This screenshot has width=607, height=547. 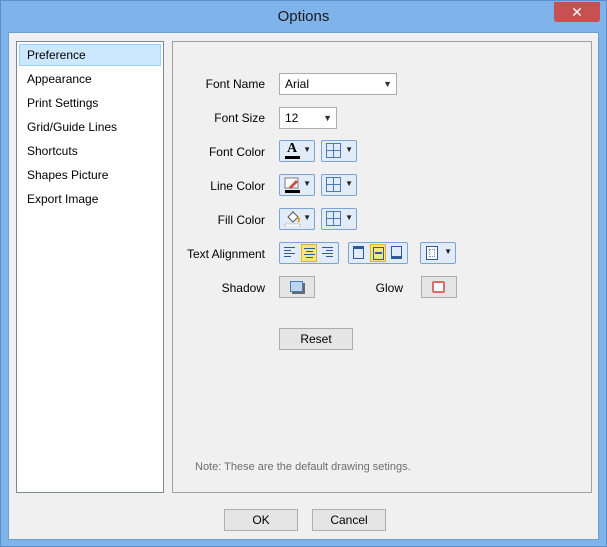 I want to click on font-name-select: Arial ▼, so click(x=338, y=84).